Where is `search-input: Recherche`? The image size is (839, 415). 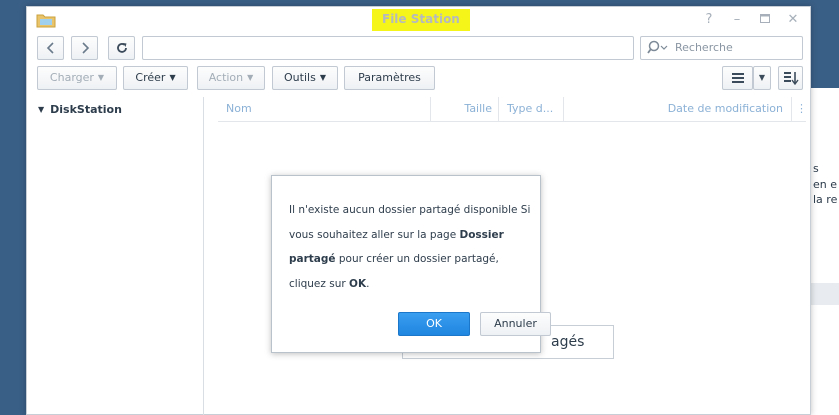 search-input: Recherche is located at coordinates (721, 48).